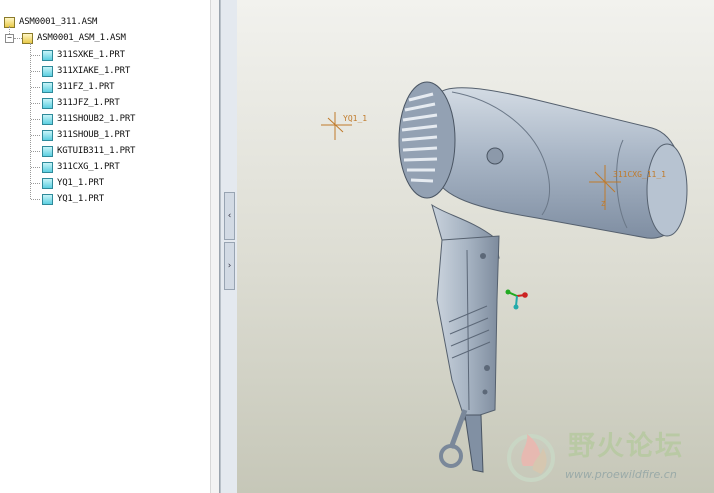 The image size is (714, 493). Describe the element at coordinates (91, 55) in the screenshot. I see `tree-node-label: 311SXKE_1.PRT` at that location.